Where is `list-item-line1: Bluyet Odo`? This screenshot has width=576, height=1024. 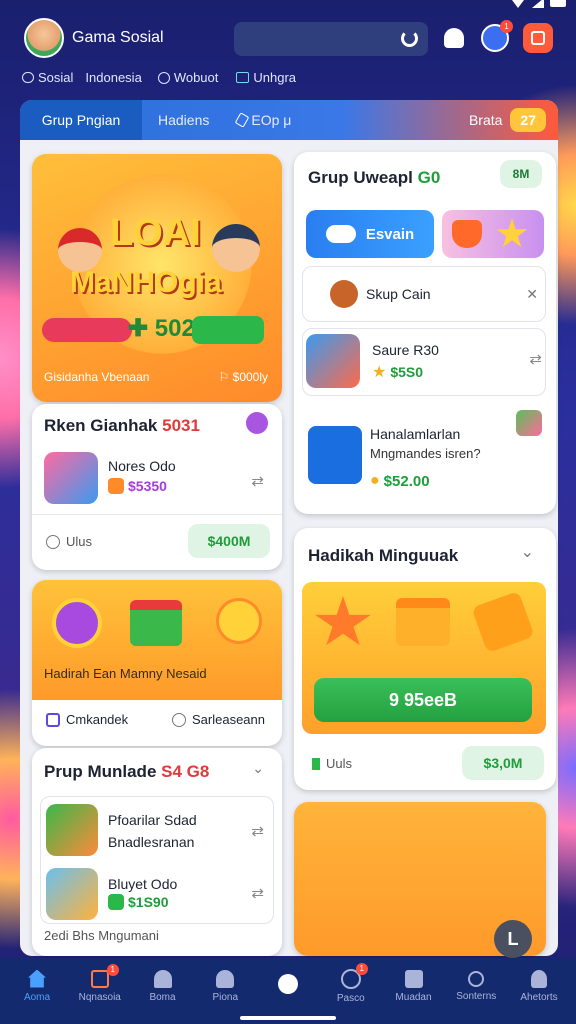 list-item-line1: Bluyet Odo is located at coordinates (143, 884).